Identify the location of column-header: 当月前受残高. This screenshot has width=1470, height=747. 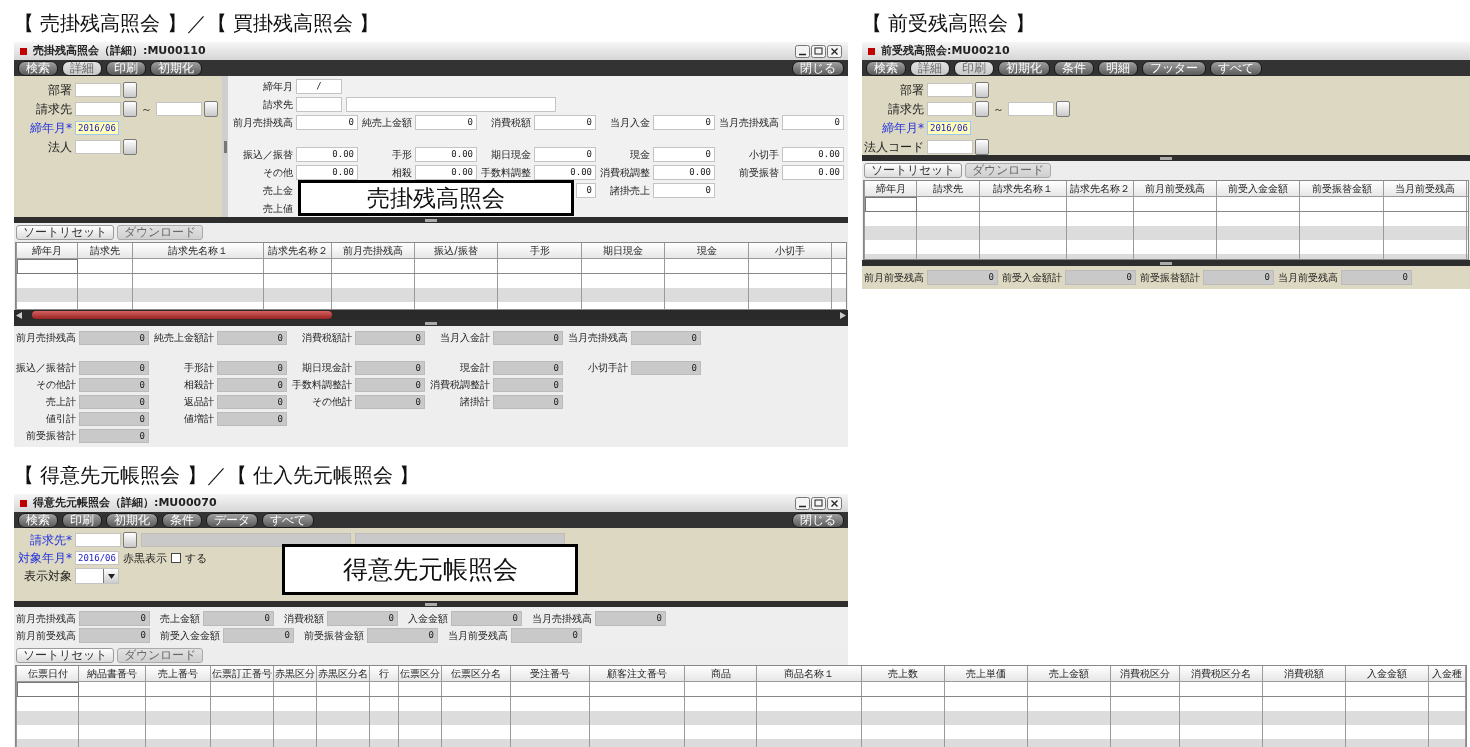
(1425, 189).